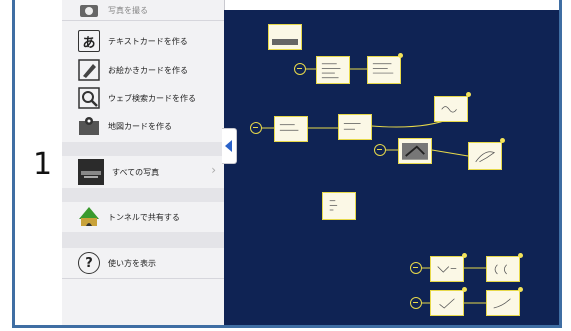  I want to click on photo-thumbnail-icon, so click(91, 172).